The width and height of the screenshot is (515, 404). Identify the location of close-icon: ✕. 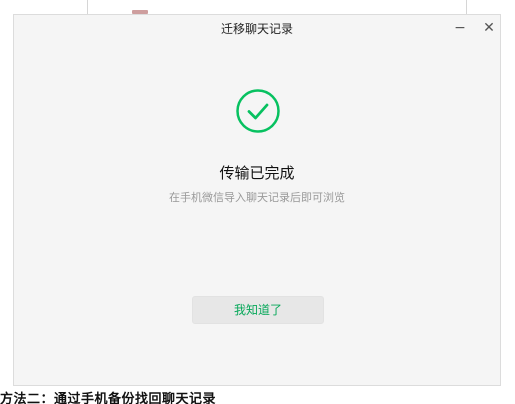
(489, 28).